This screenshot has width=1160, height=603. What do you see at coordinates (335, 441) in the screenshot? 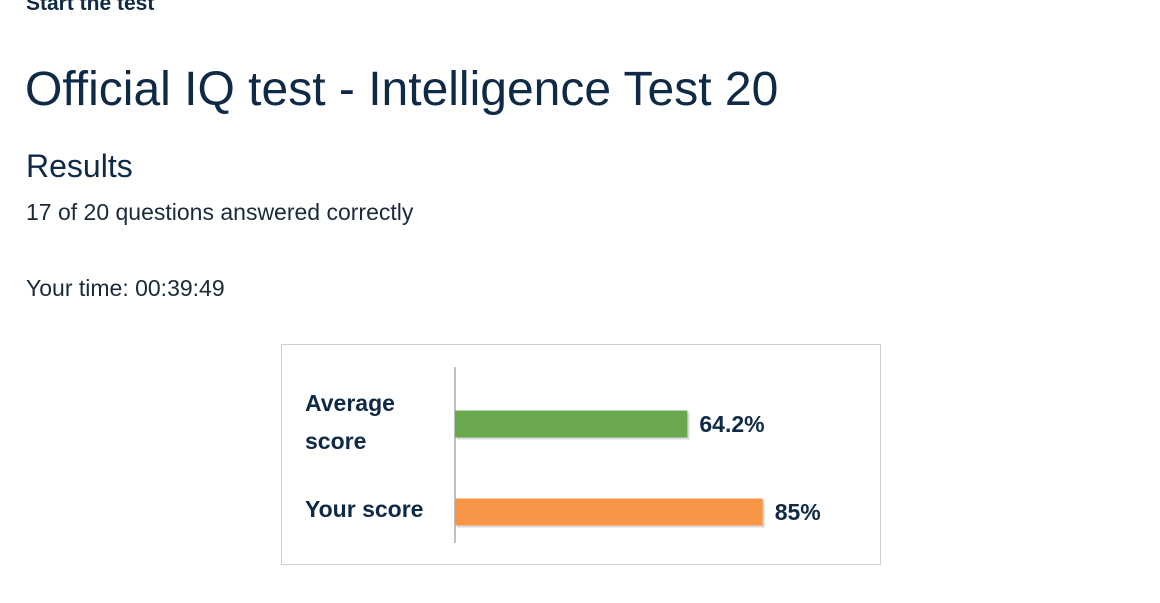
I see `chart-category-label: score` at bounding box center [335, 441].